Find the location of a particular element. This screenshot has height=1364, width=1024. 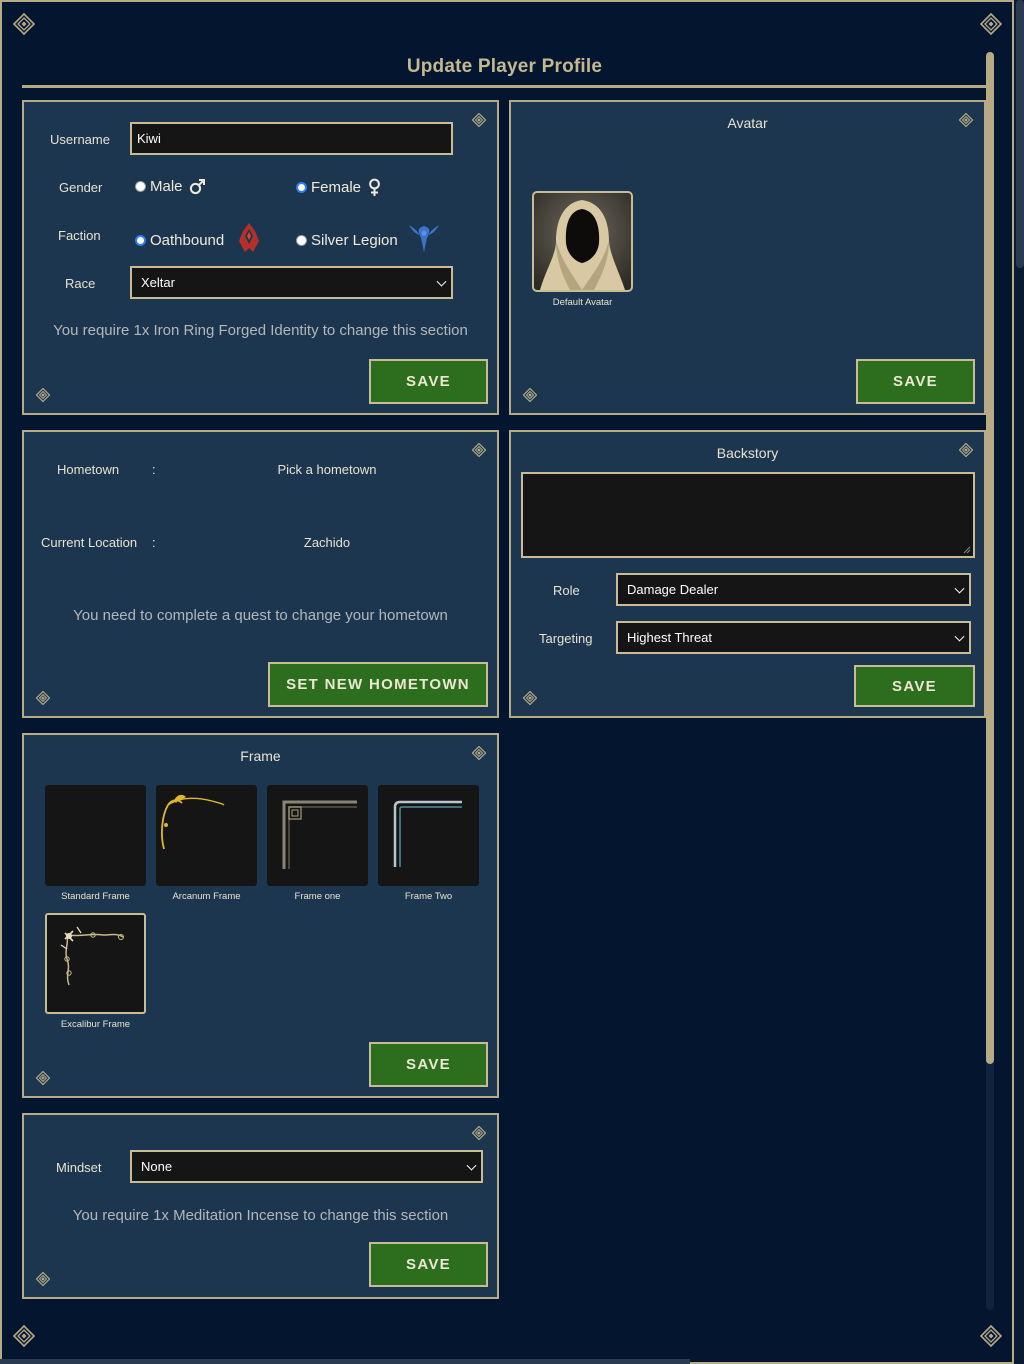

faction-silver-legion-radio: Silver Legion is located at coordinates (368, 239).